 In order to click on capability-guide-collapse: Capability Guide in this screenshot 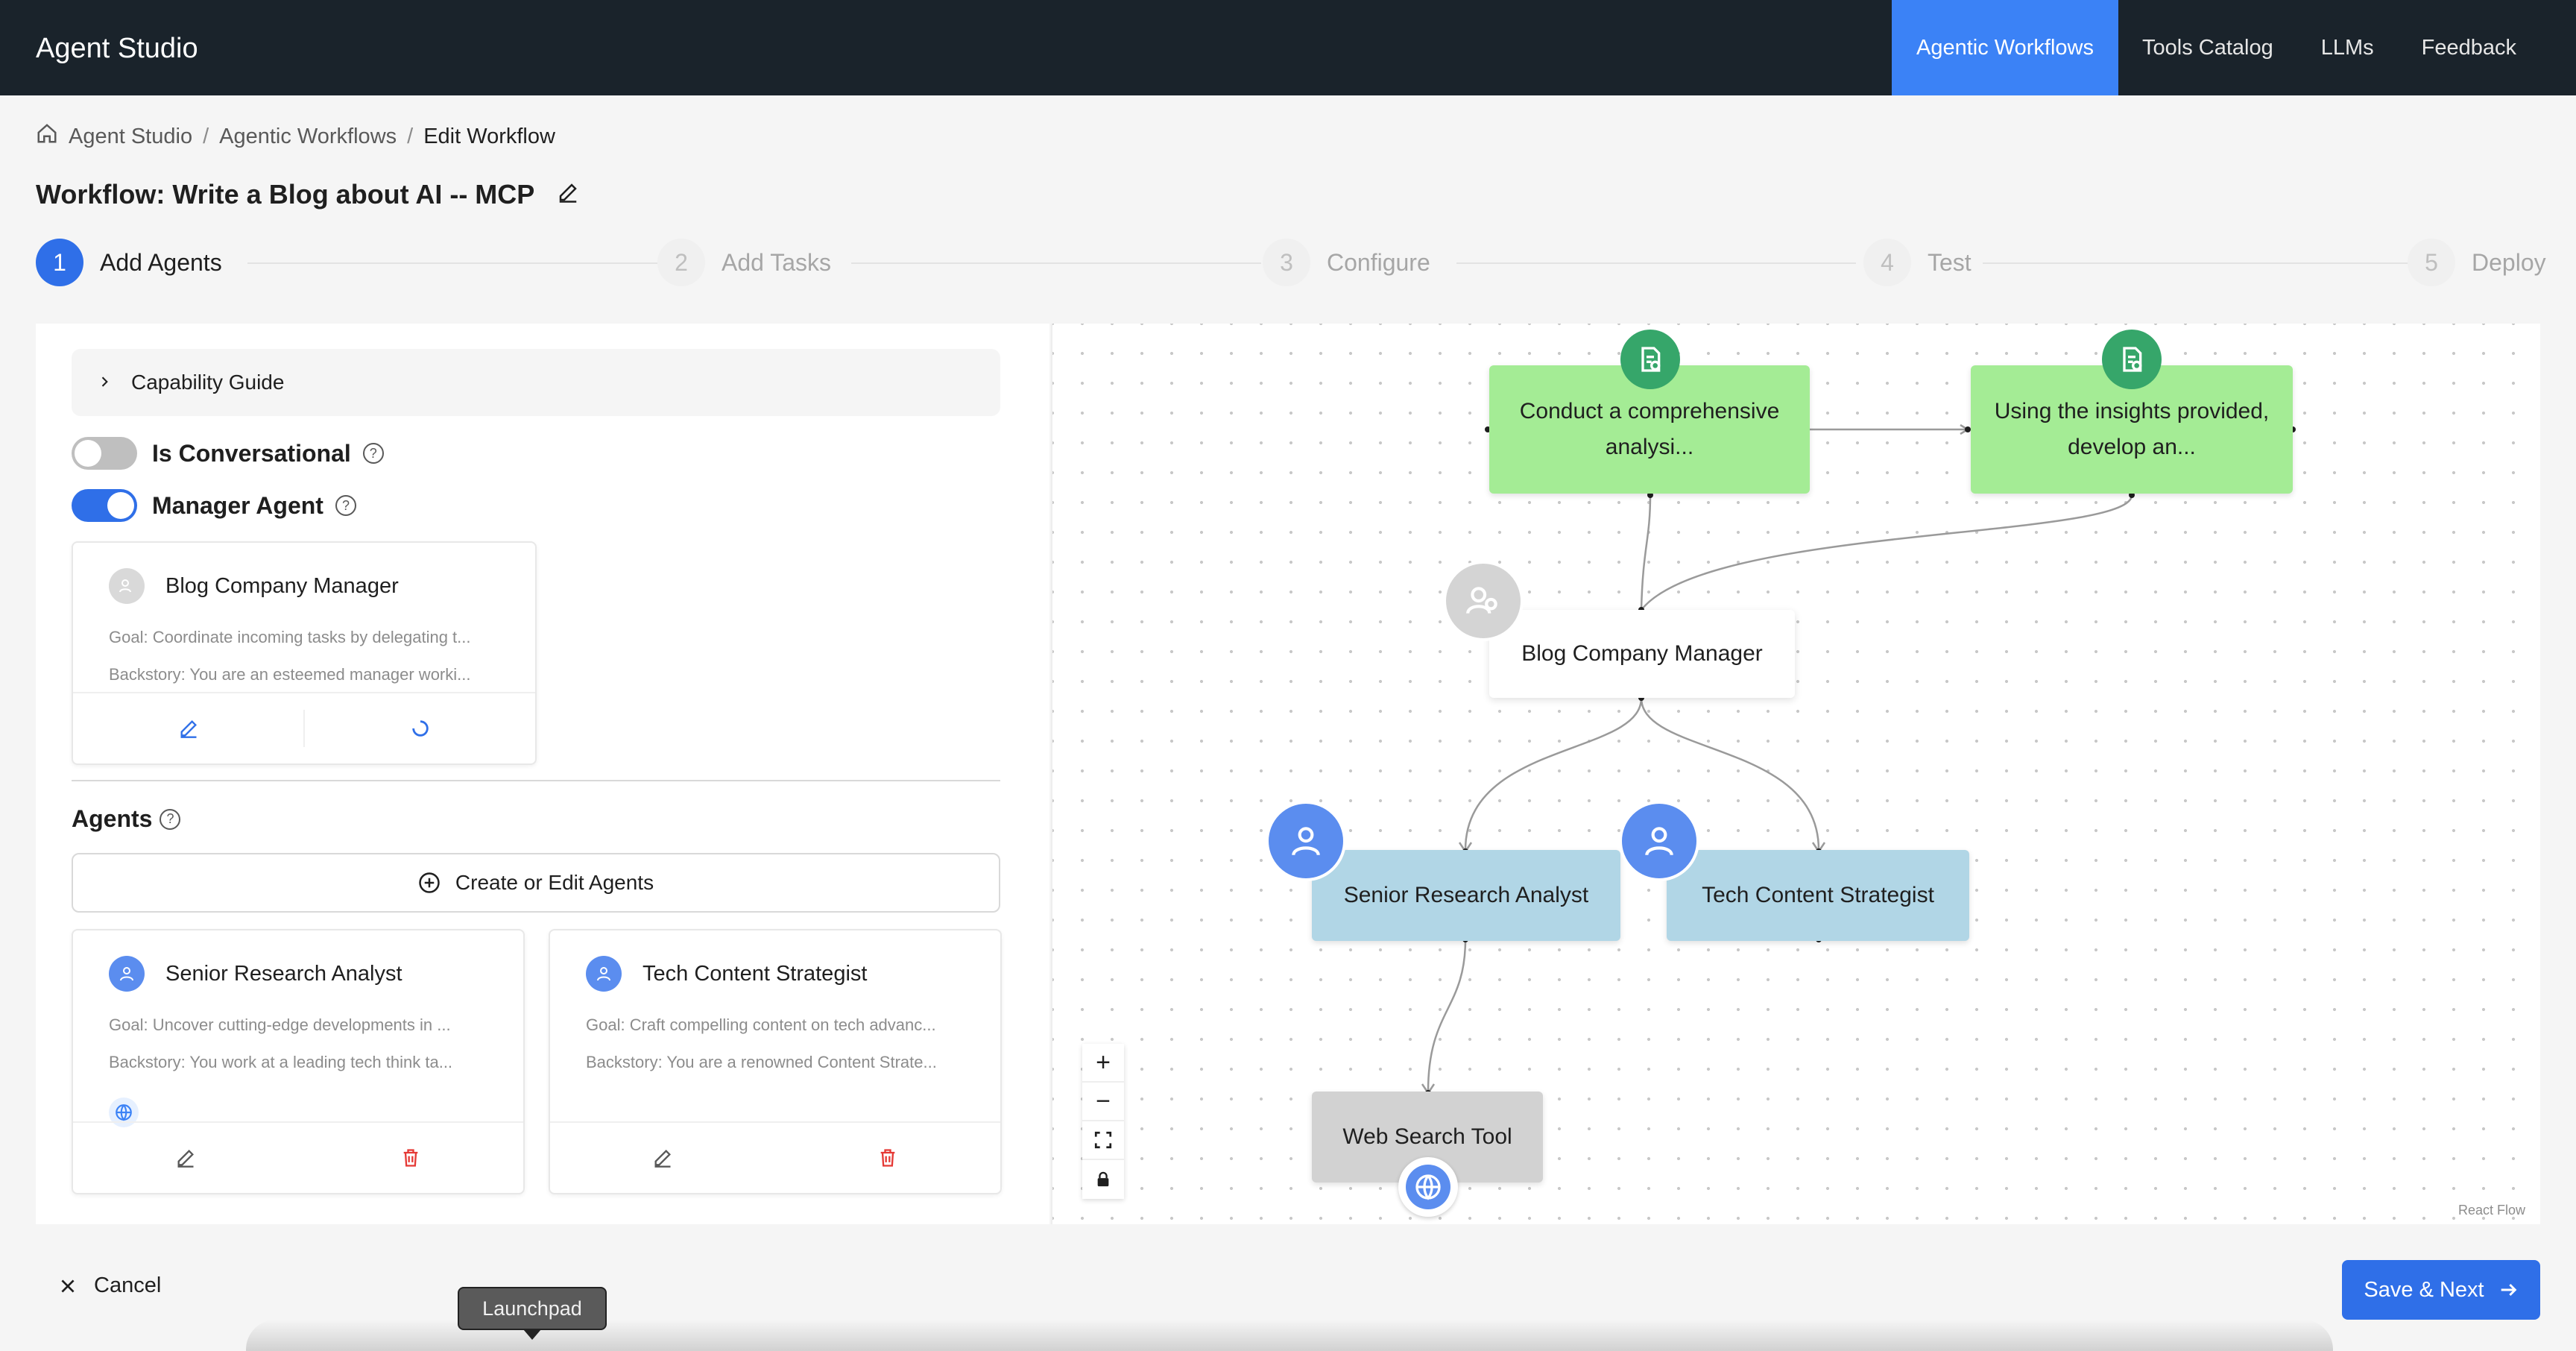, I will do `click(536, 382)`.